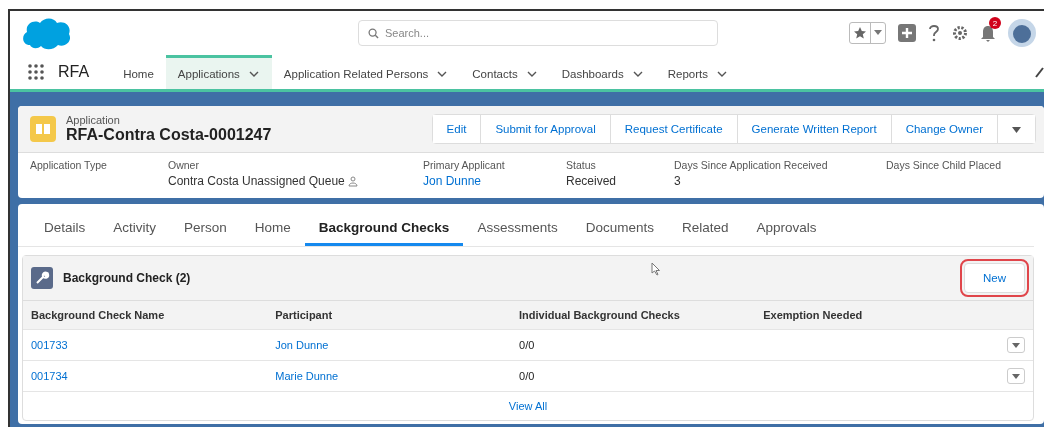  Describe the element at coordinates (49, 345) in the screenshot. I see `record-link: 001733` at that location.